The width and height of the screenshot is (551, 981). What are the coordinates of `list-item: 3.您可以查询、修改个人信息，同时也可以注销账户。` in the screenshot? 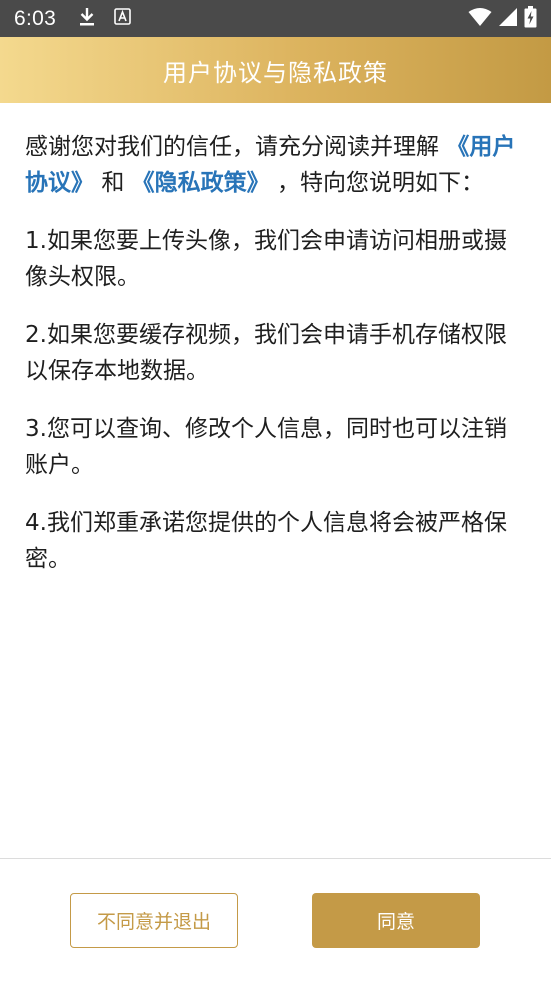 It's located at (266, 447).